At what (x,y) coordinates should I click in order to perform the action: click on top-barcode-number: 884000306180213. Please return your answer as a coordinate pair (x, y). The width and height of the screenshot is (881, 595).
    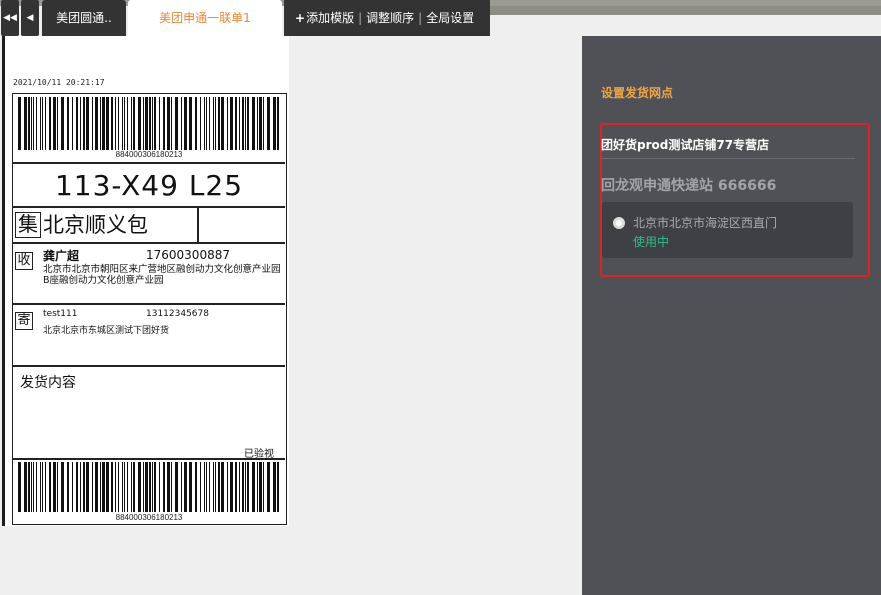
    Looking at the image, I should click on (149, 154).